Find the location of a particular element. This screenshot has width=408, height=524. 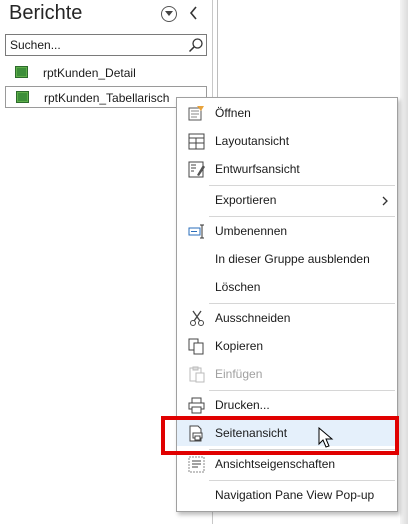

menu-item-label: Exportieren is located at coordinates (246, 200).